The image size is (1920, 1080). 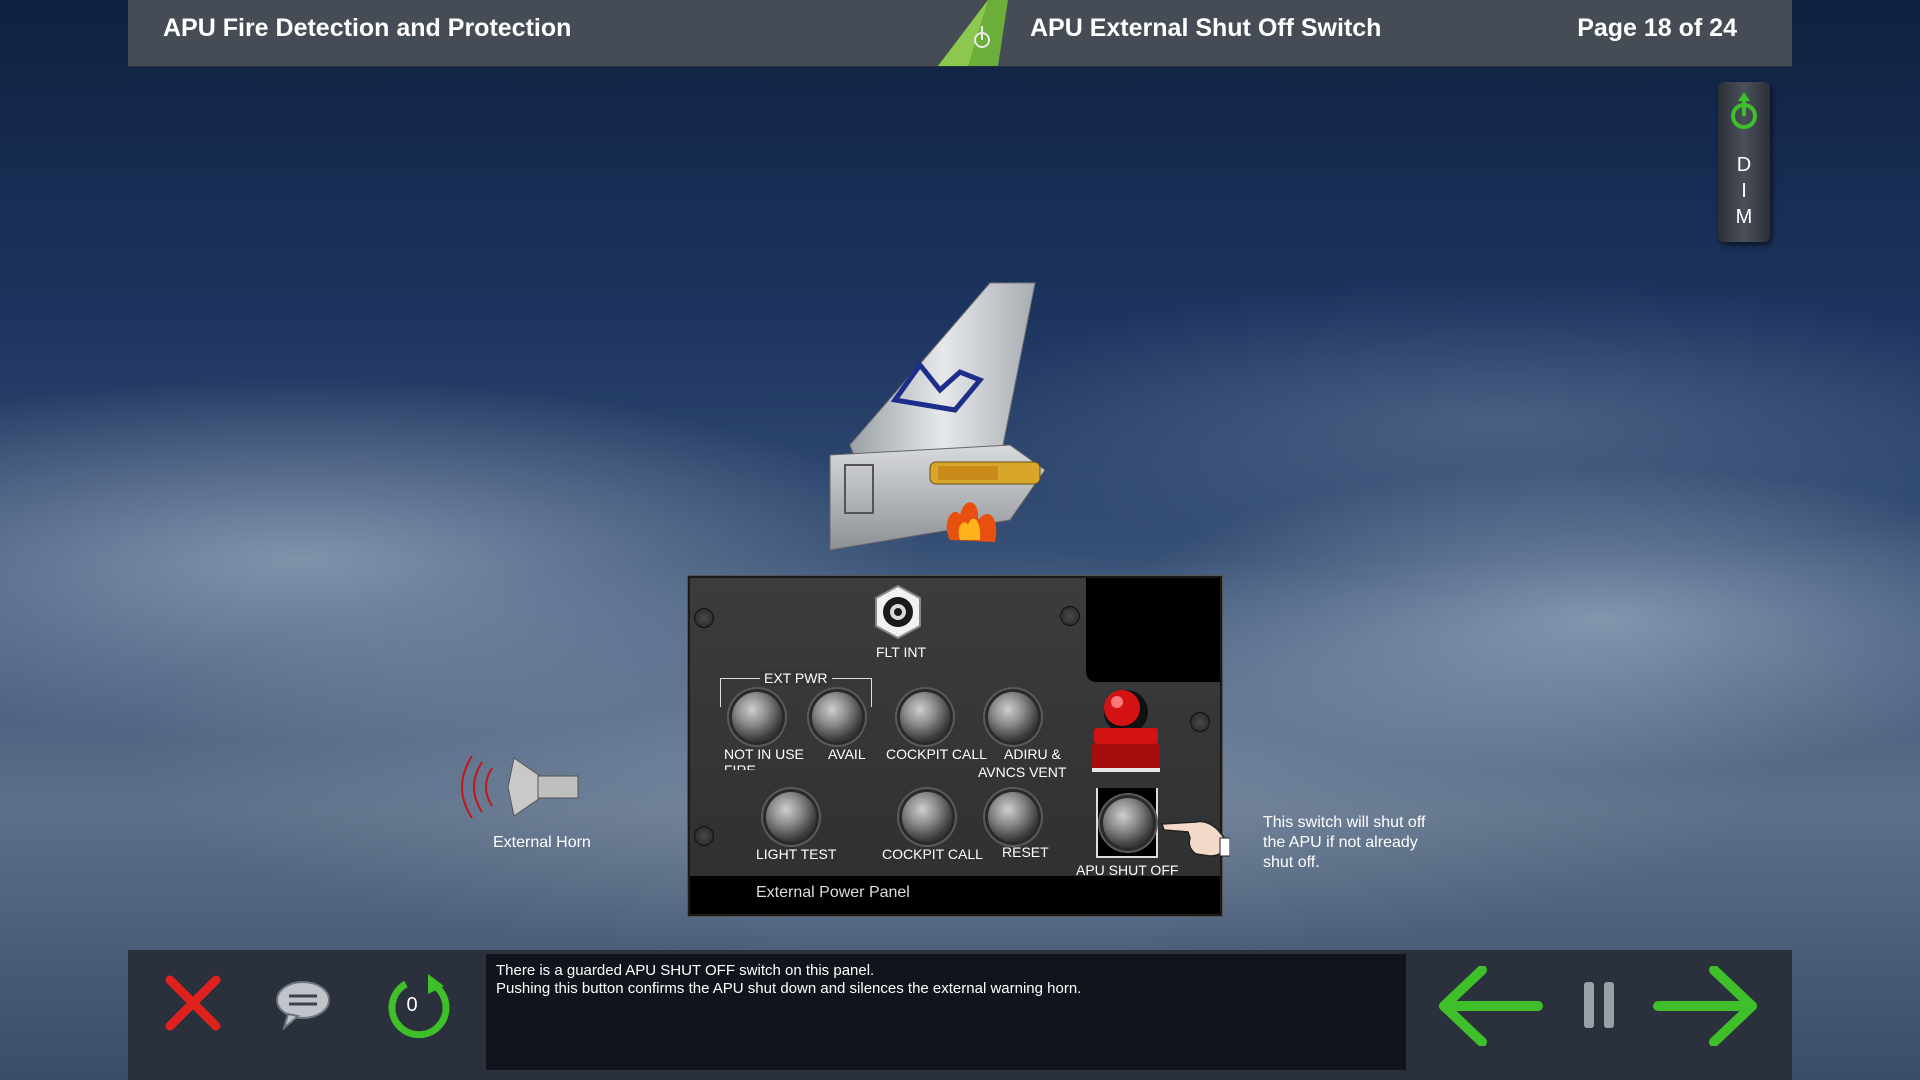 What do you see at coordinates (1206, 28) in the screenshot?
I see `page-title: APU External Shut Off Switch` at bounding box center [1206, 28].